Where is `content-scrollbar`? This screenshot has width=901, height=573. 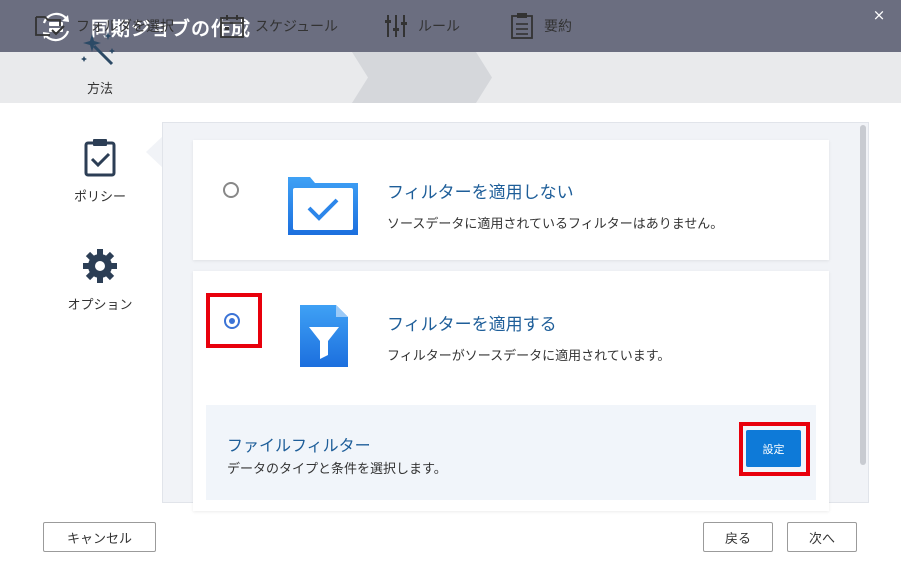 content-scrollbar is located at coordinates (863, 295).